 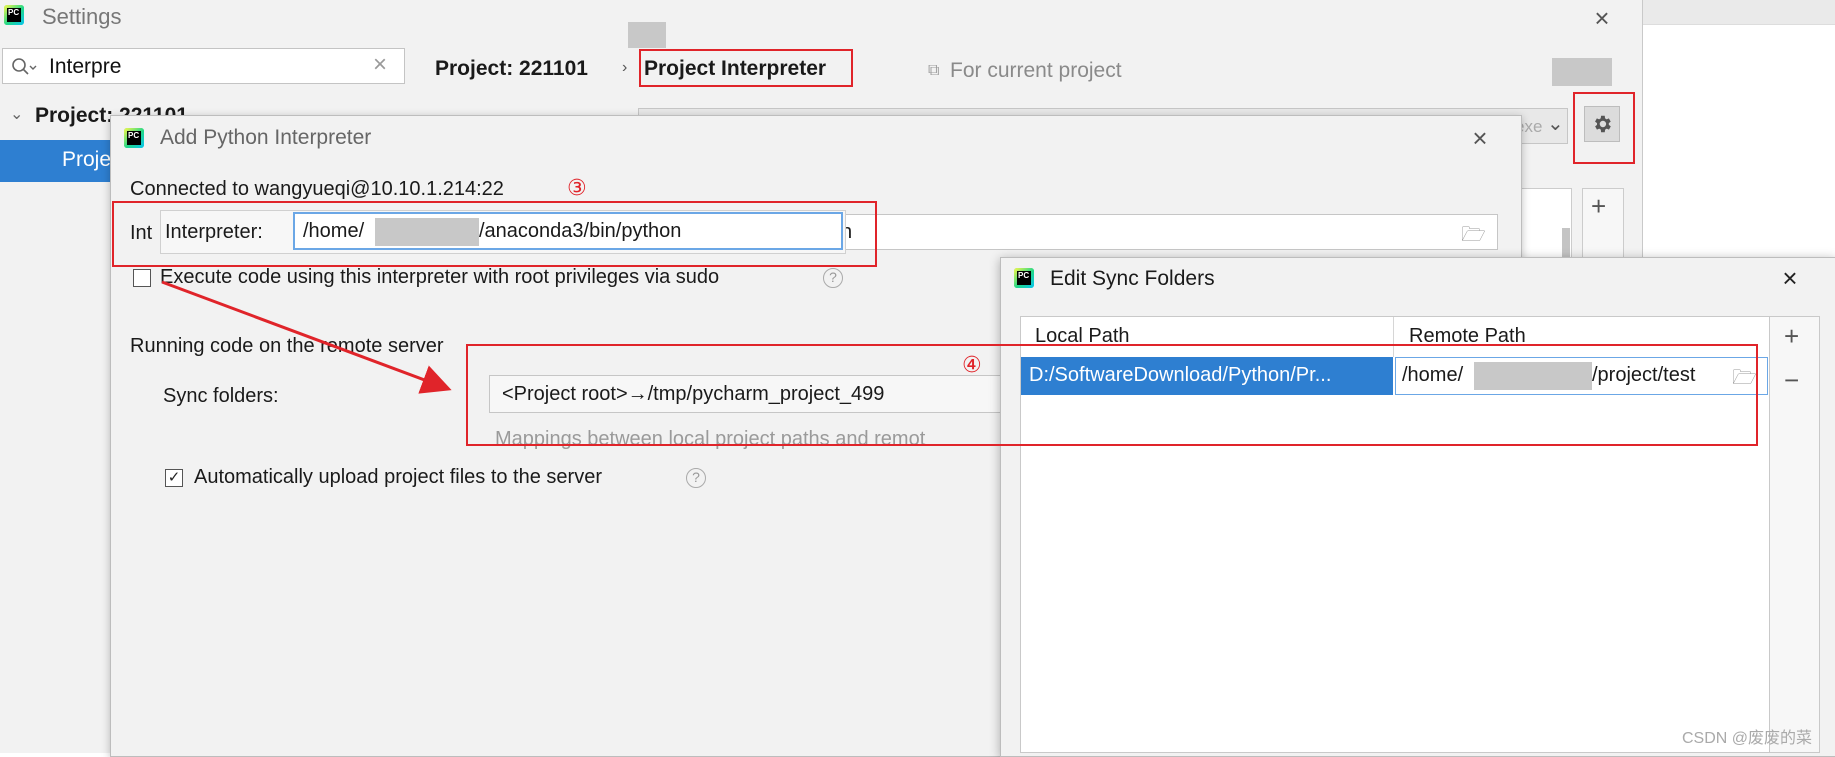 What do you see at coordinates (306, 337) in the screenshot?
I see `annotation-arrow` at bounding box center [306, 337].